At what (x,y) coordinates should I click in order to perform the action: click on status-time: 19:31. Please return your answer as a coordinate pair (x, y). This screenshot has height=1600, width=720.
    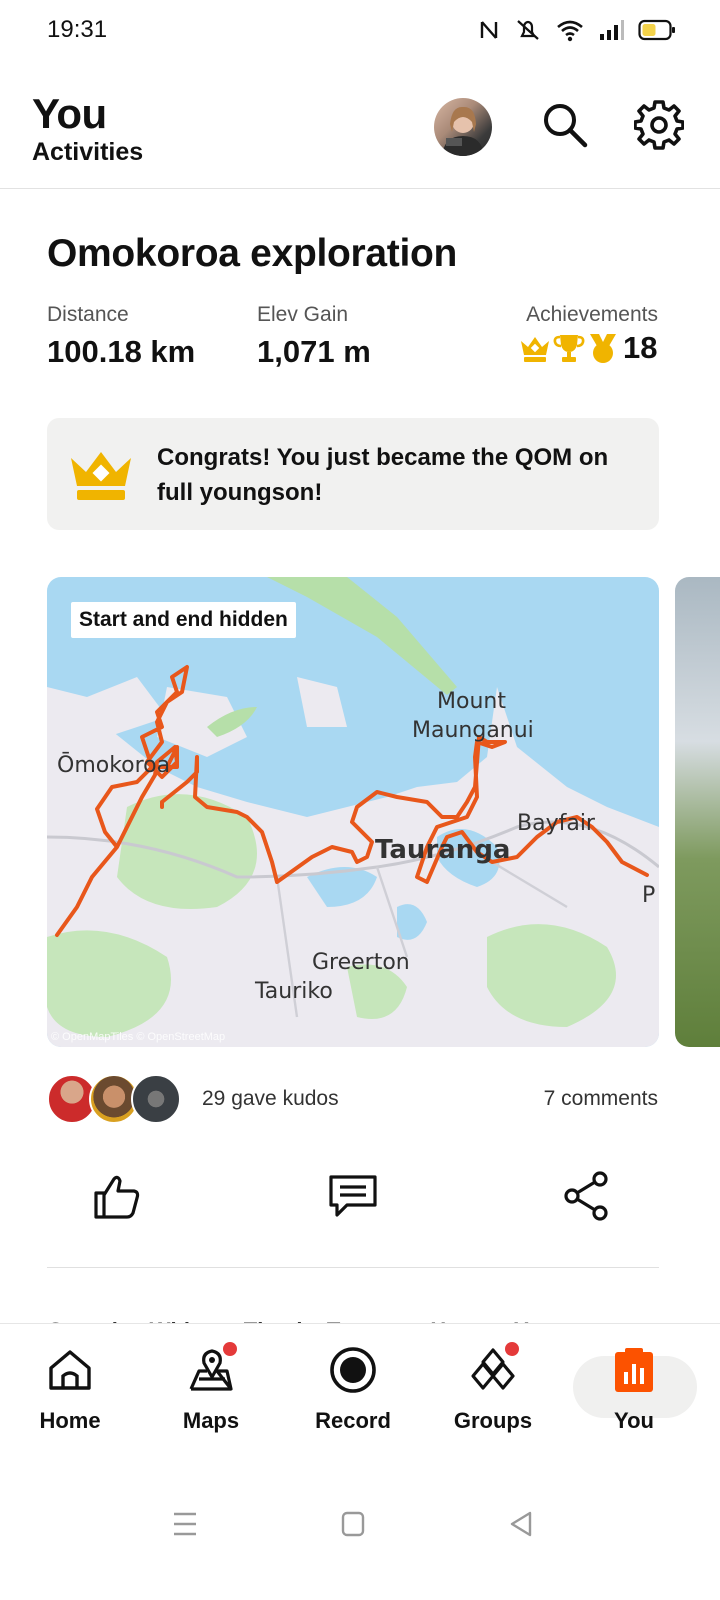
    Looking at the image, I should click on (77, 29).